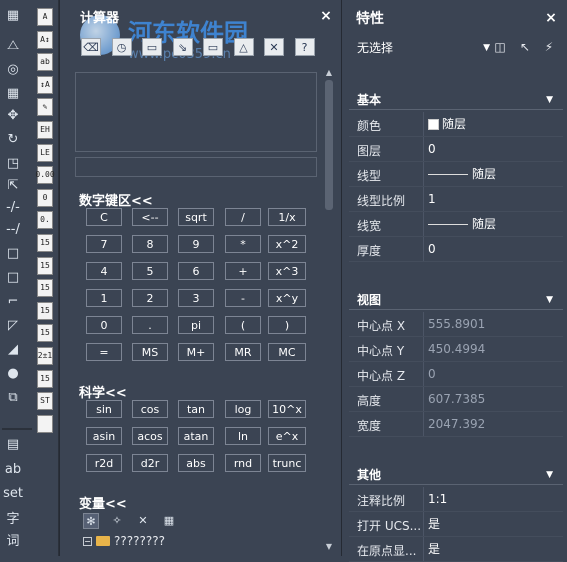  I want to click on group-header-0: 基本 ▼, so click(456, 100).